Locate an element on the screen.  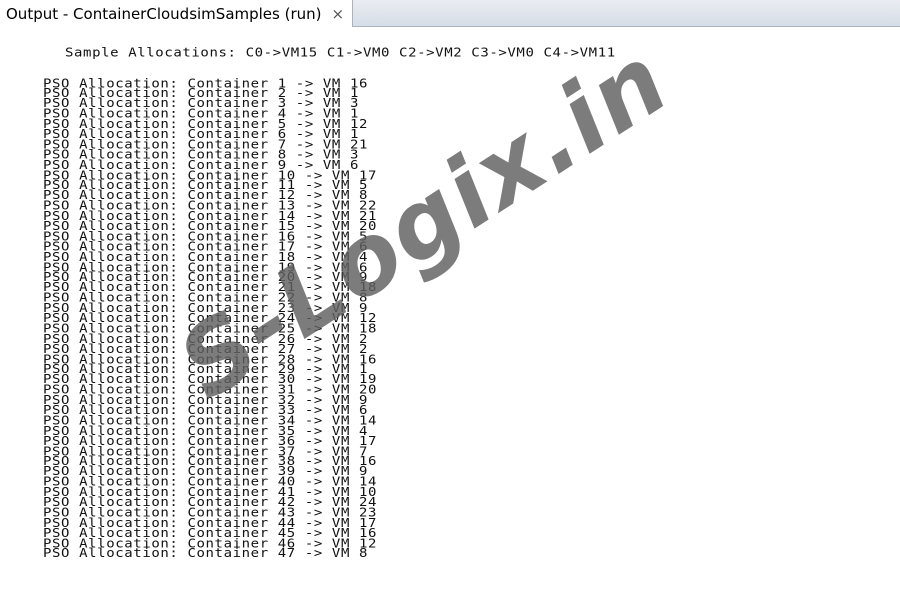
console-line: PSO Allocation: Container 47 -> VM 8 is located at coordinates (206, 553).